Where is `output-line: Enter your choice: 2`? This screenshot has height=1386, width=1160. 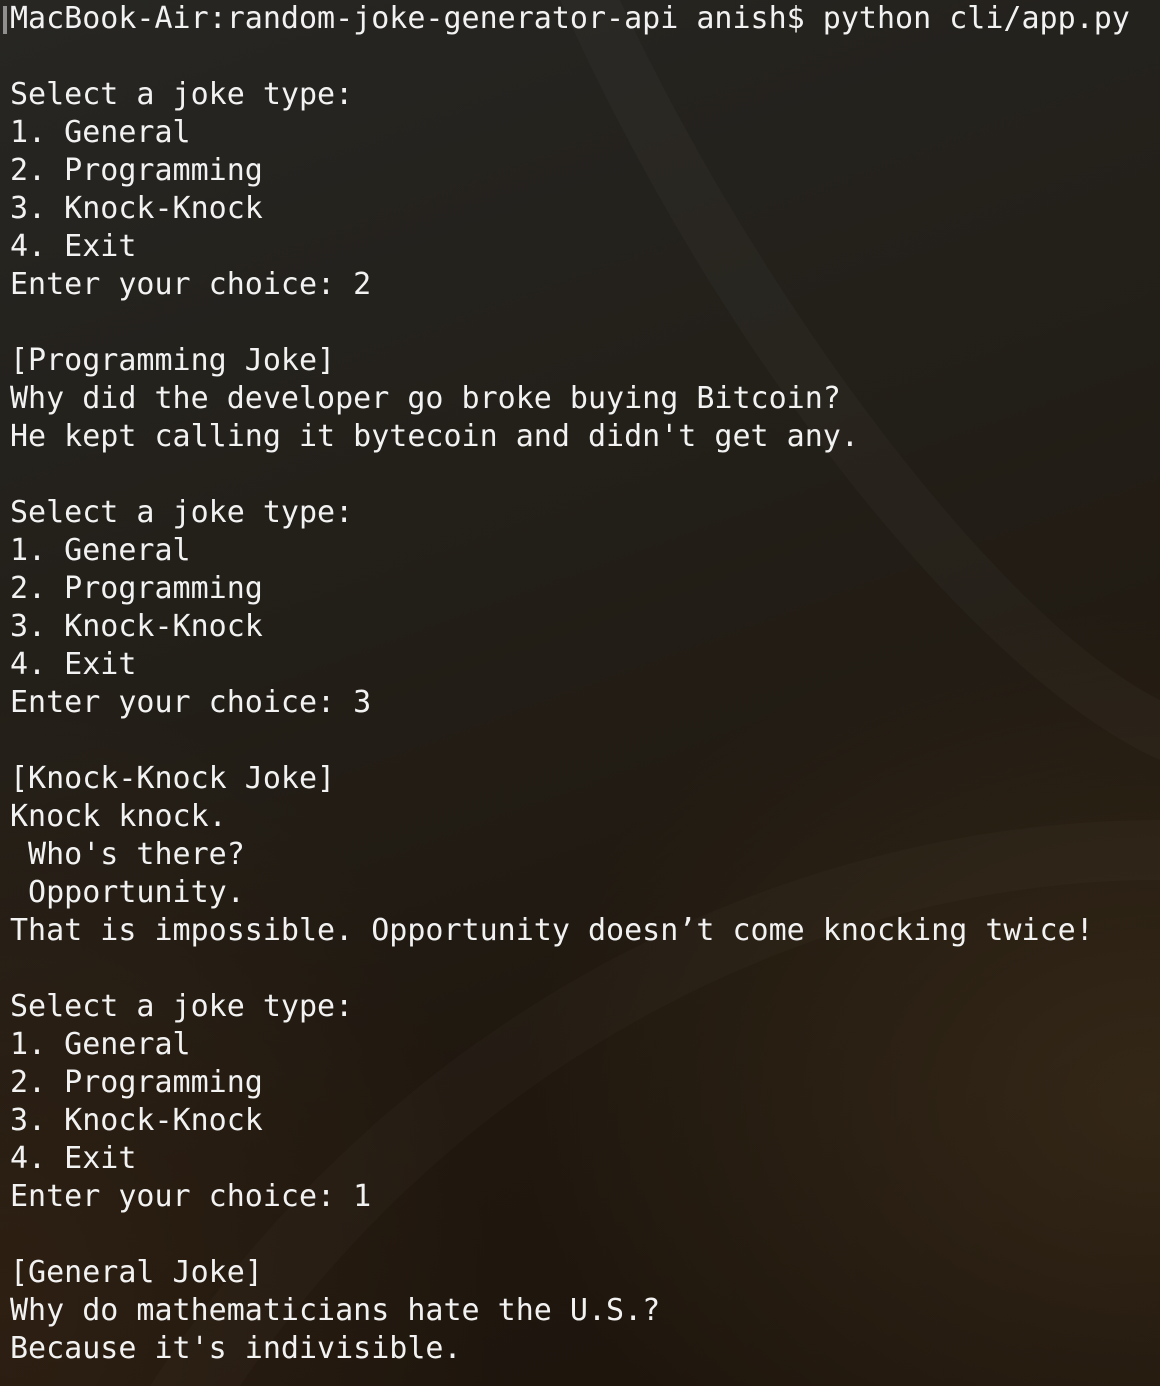 output-line: Enter your choice: 2 is located at coordinates (191, 284).